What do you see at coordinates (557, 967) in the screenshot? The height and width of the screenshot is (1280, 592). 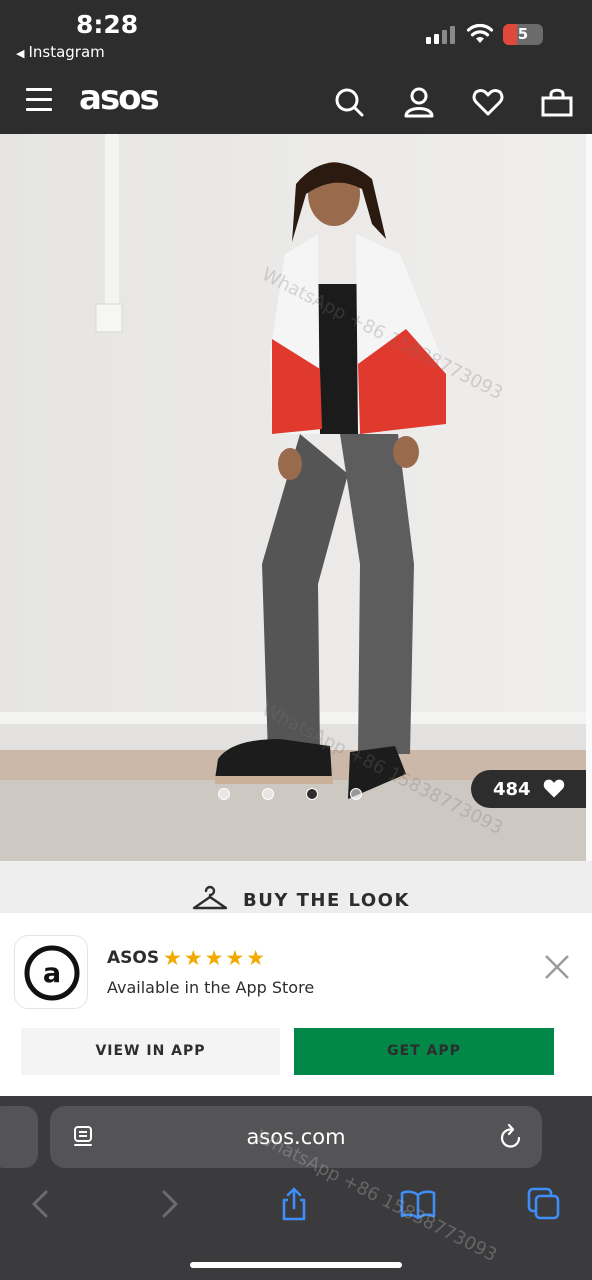 I see `close-icon` at bounding box center [557, 967].